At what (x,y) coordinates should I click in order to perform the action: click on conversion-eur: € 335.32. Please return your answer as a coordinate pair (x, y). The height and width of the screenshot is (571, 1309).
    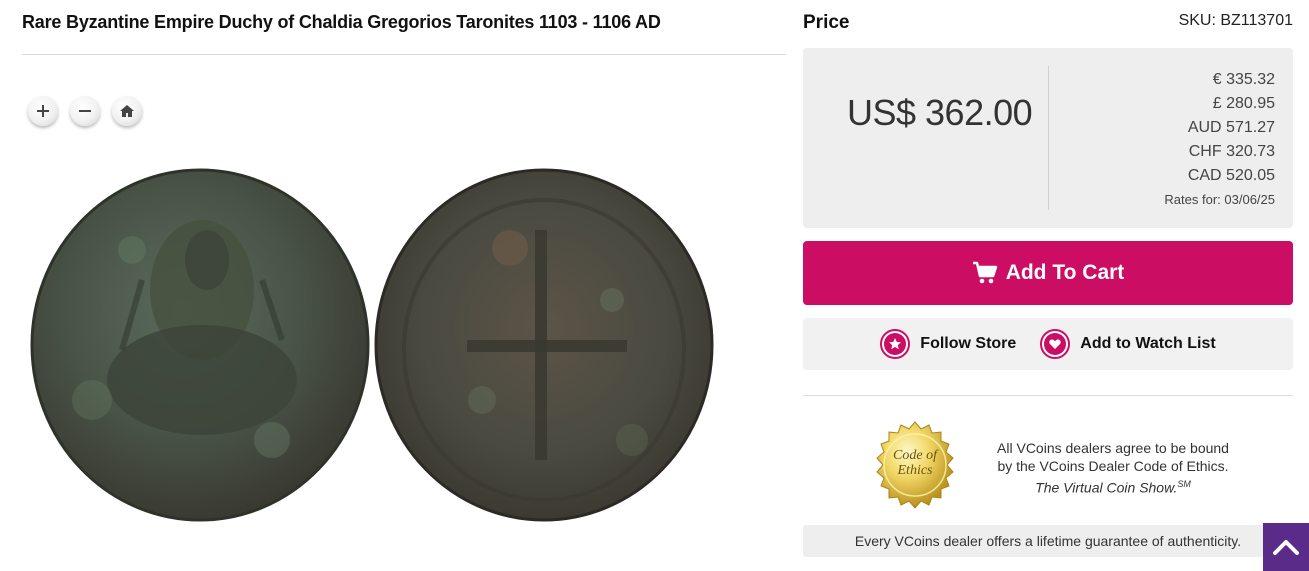
    Looking at the image, I should click on (1243, 79).